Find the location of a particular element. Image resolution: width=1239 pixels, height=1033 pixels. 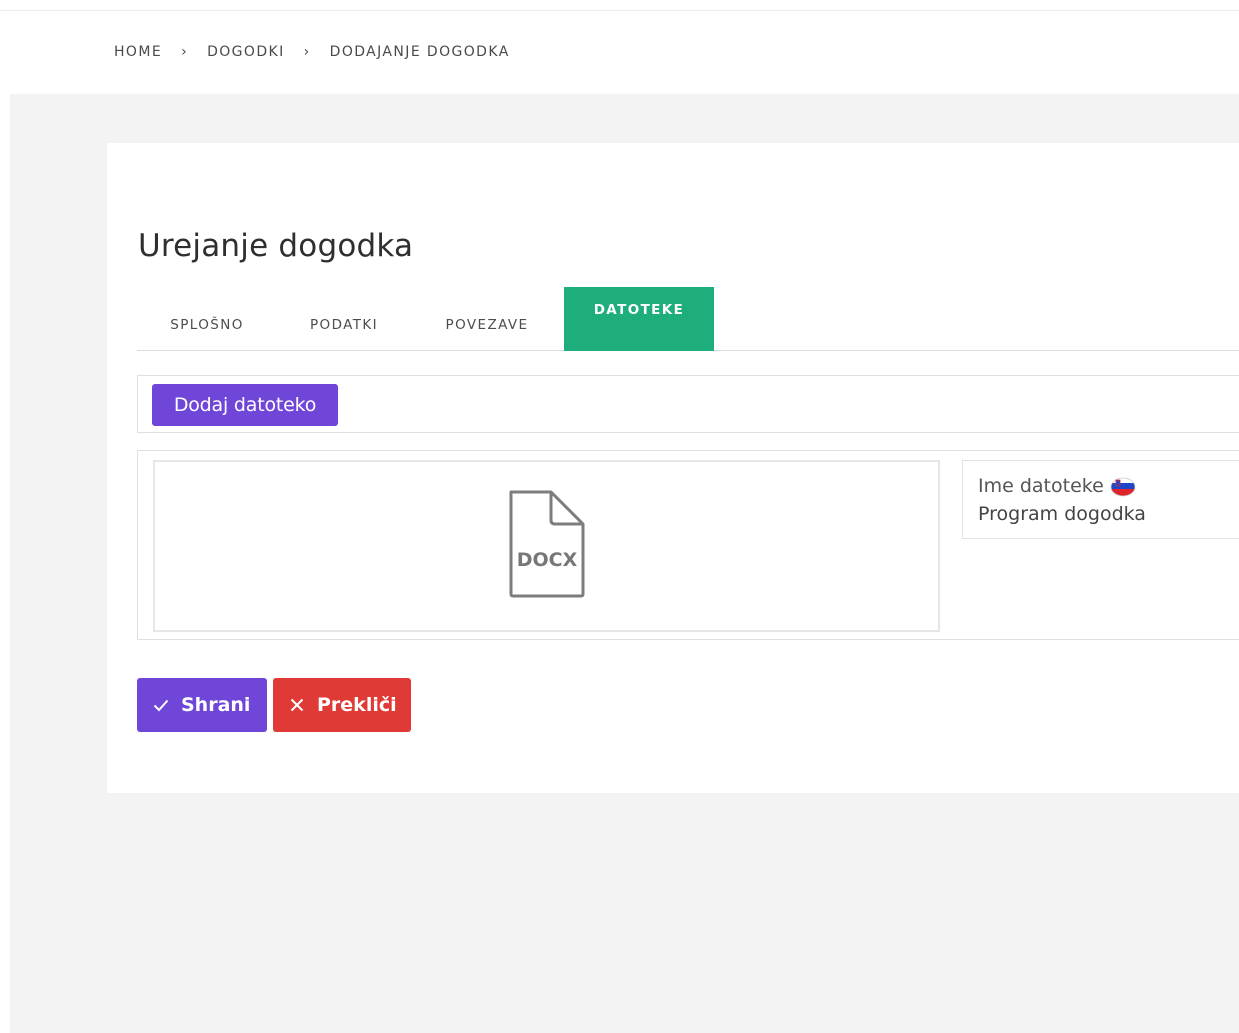

file-preview: DOCX is located at coordinates (546, 546).